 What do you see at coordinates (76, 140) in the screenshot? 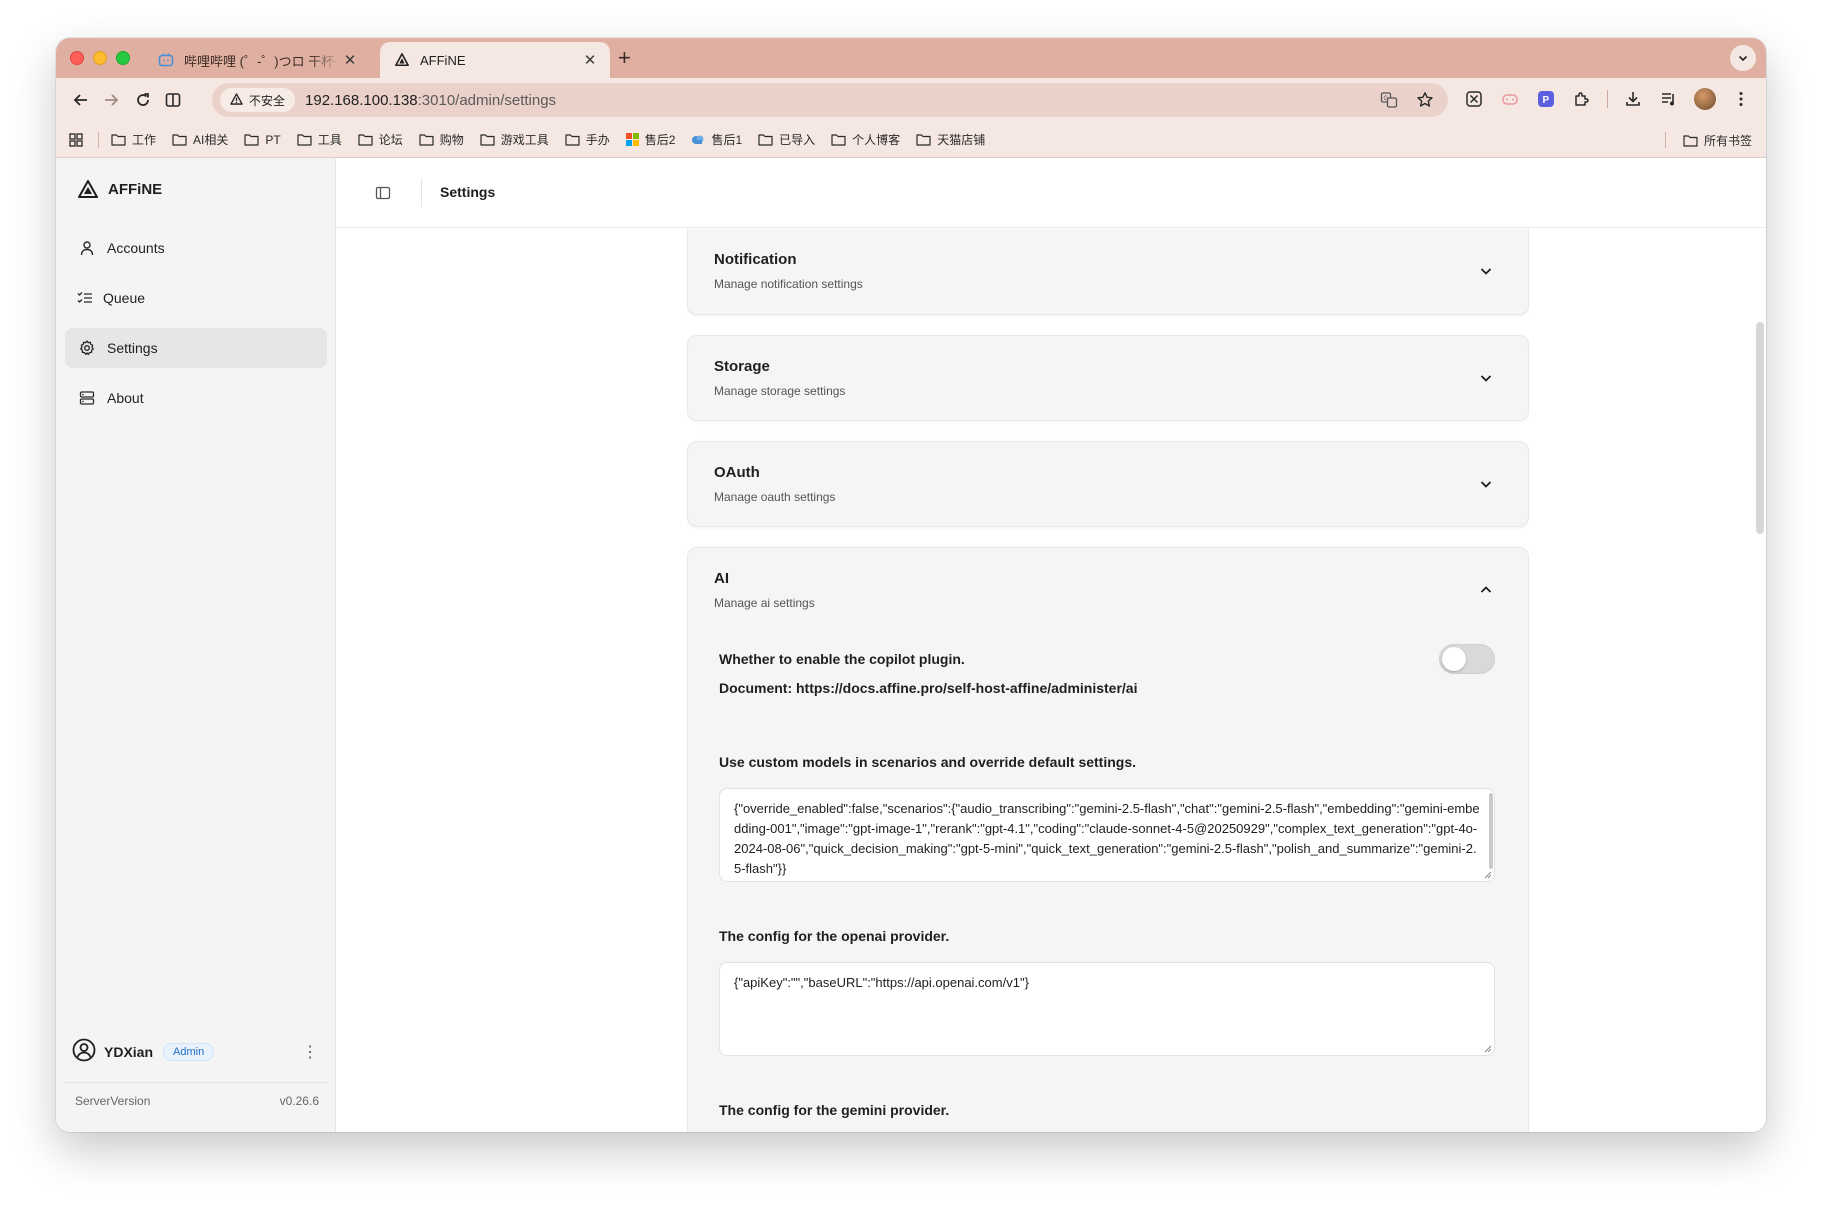
I see `apps-grid-icon` at bounding box center [76, 140].